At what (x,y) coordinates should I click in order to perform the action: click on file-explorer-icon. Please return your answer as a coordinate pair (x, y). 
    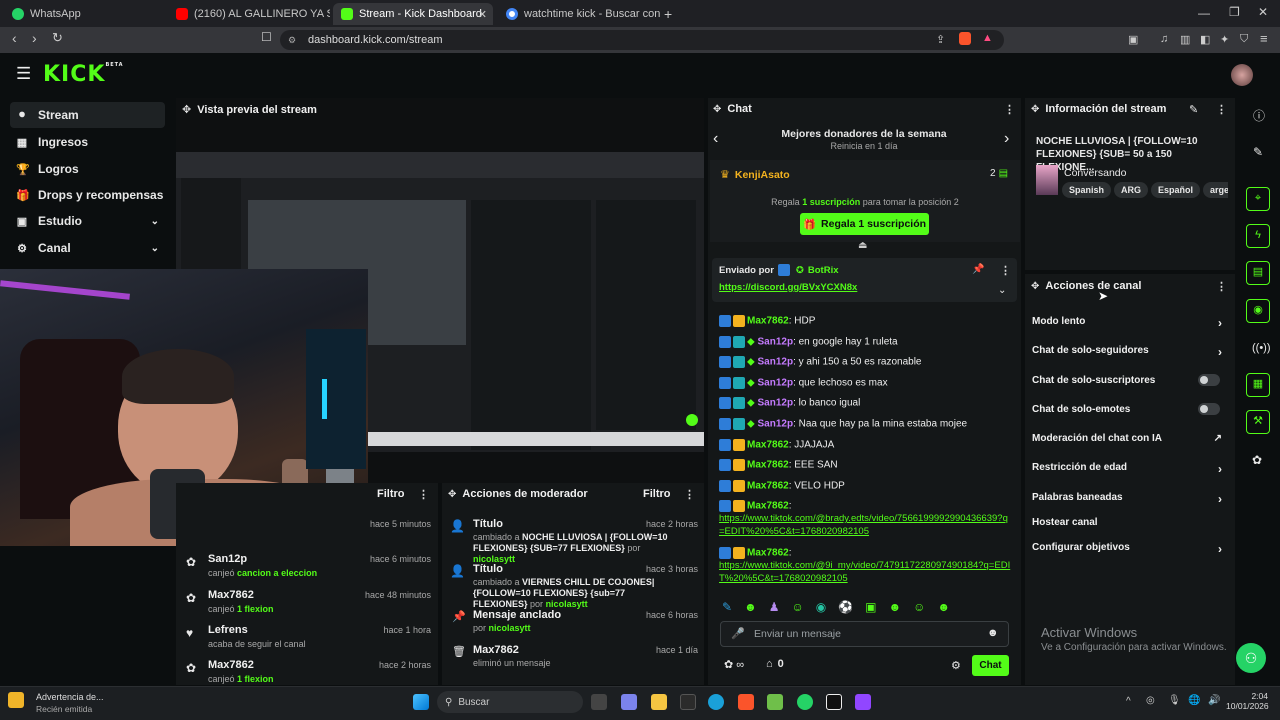
    Looking at the image, I should click on (659, 702).